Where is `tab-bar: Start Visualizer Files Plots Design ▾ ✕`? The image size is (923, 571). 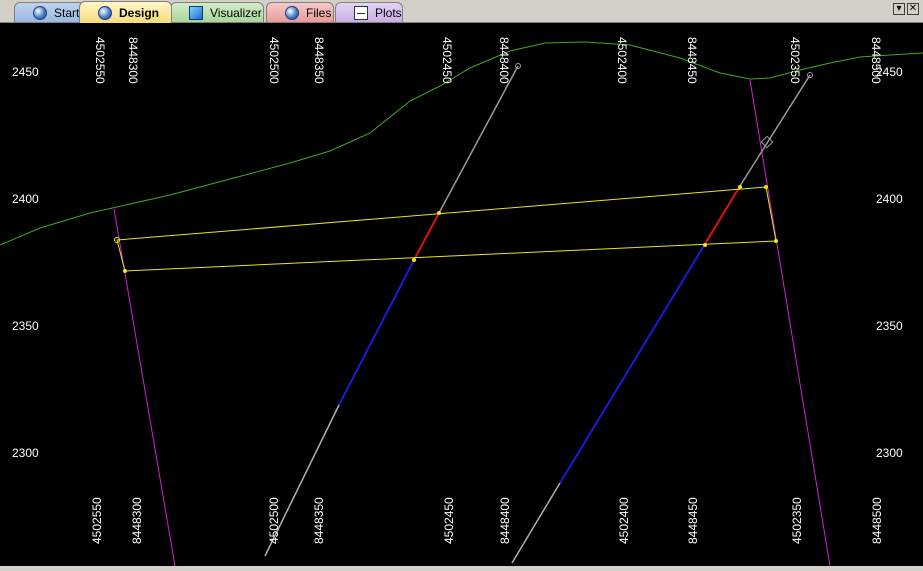 tab-bar: Start Visualizer Files Plots Design ▾ ✕ is located at coordinates (461, 11).